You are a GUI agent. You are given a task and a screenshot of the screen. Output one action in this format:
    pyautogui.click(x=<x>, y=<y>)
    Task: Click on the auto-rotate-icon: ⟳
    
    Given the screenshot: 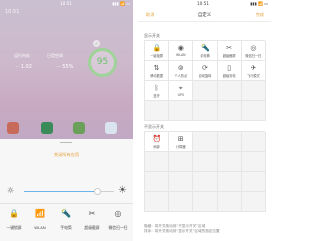 What is the action you would take?
    pyautogui.click(x=205, y=68)
    